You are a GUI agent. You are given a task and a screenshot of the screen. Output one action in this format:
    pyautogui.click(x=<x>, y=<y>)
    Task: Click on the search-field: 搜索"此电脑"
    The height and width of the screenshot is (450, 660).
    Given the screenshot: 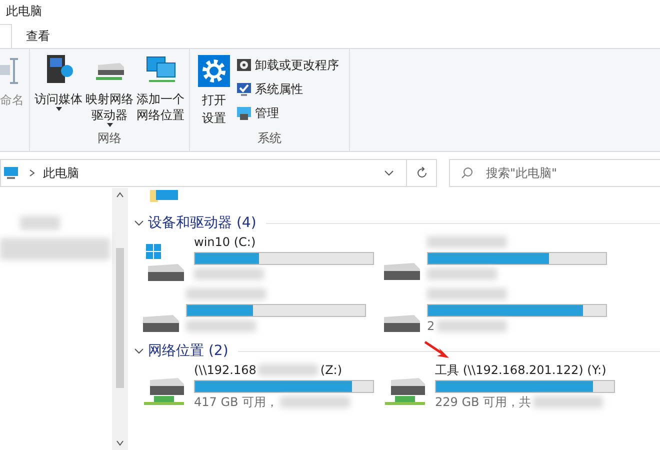 What is the action you would take?
    pyautogui.click(x=554, y=173)
    